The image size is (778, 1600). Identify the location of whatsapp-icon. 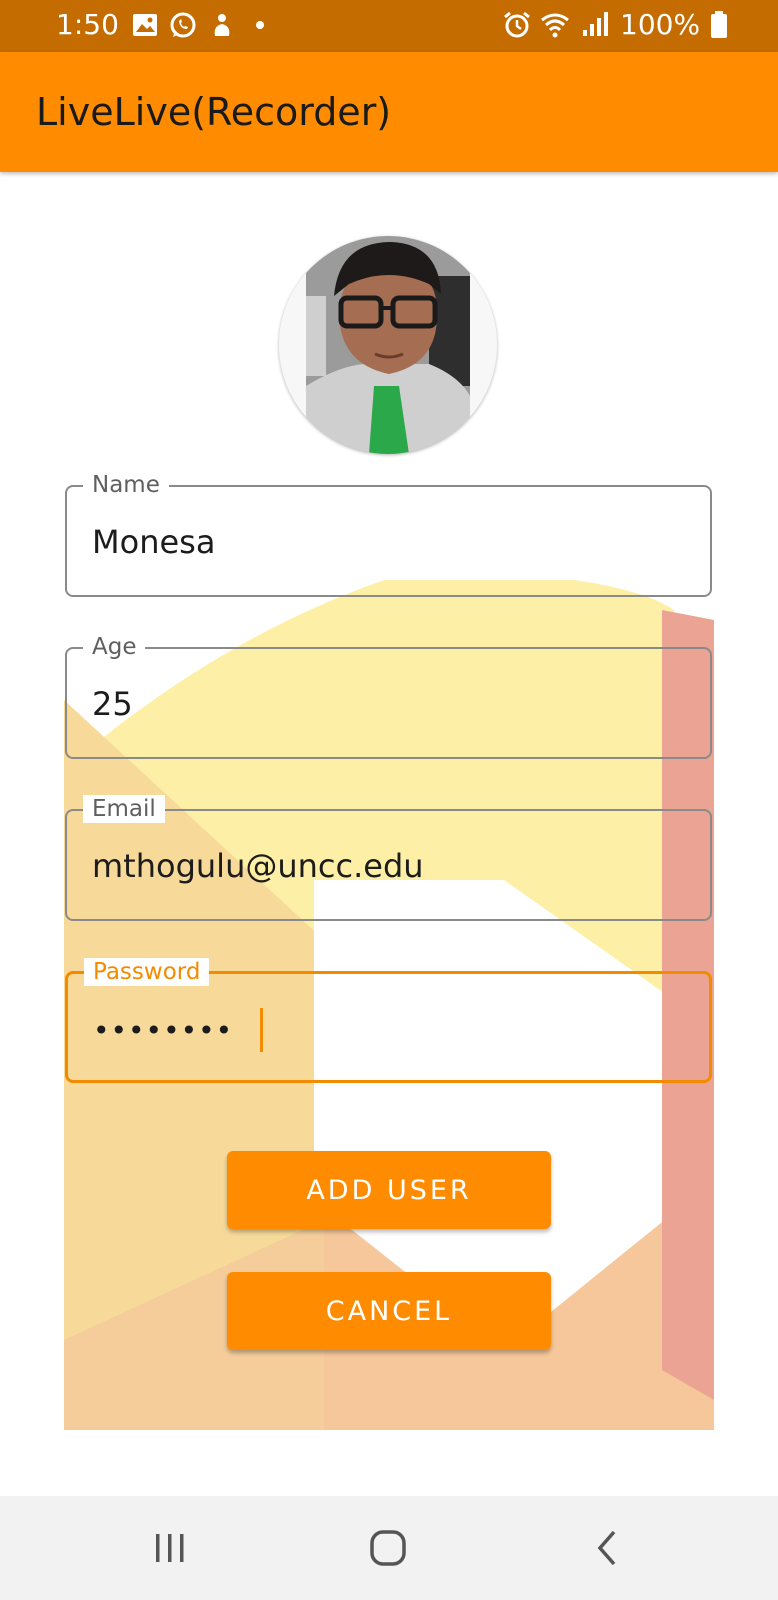
(183, 25).